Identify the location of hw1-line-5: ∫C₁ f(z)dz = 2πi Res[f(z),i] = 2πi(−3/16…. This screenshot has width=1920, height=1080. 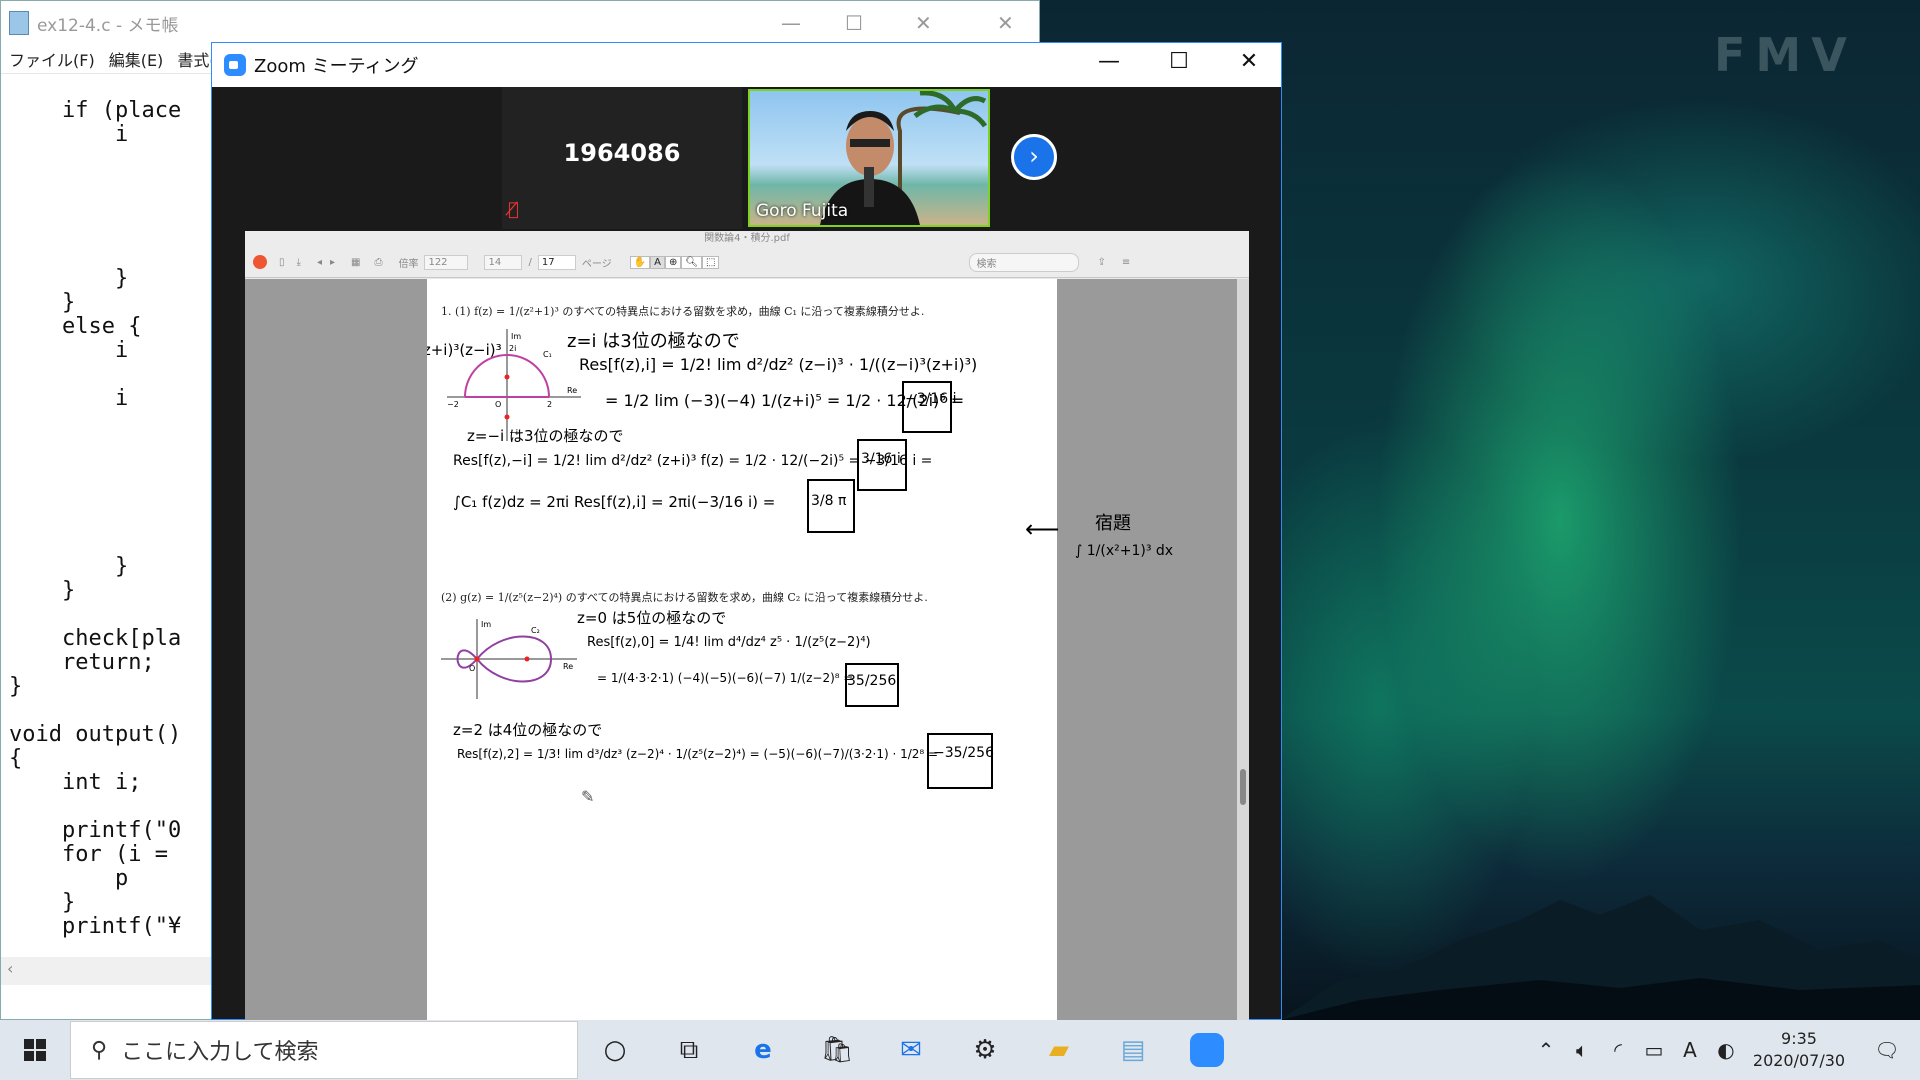
(614, 502).